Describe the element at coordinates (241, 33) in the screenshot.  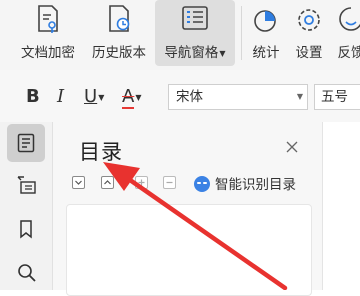
I see `toolbar-divider` at that location.